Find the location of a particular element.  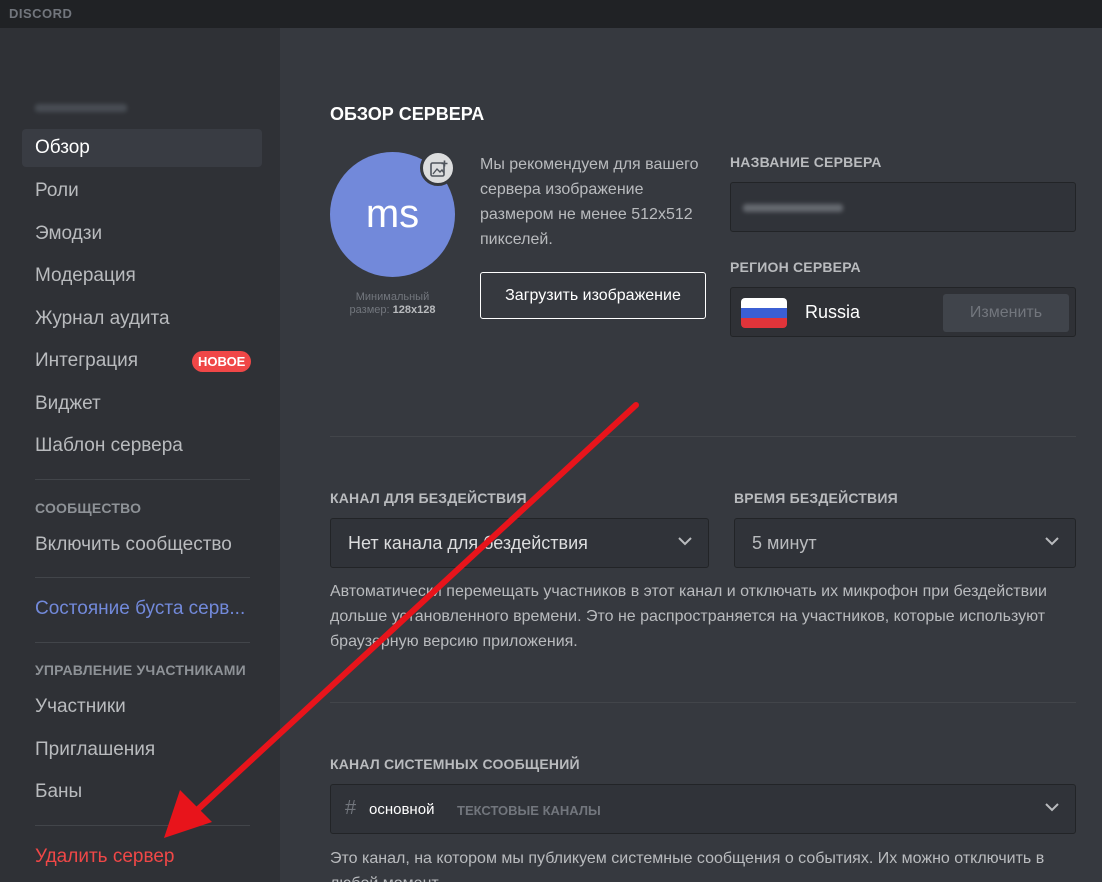

hash-icon: # is located at coordinates (351, 808).